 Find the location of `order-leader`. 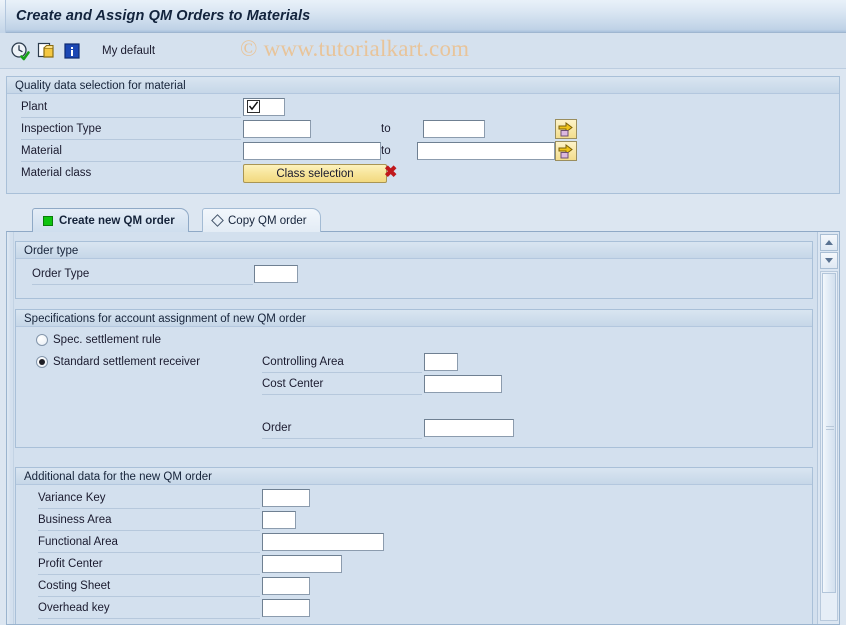

order-leader is located at coordinates (342, 438).